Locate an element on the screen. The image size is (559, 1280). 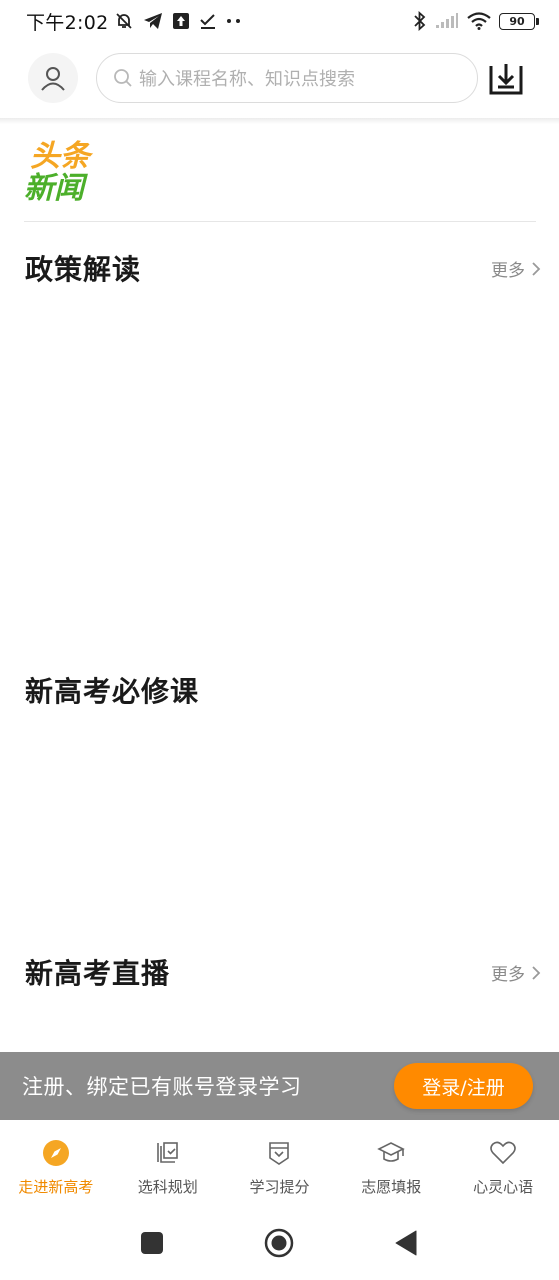
section-title-live: 新高考直播 is located at coordinates (98, 973).